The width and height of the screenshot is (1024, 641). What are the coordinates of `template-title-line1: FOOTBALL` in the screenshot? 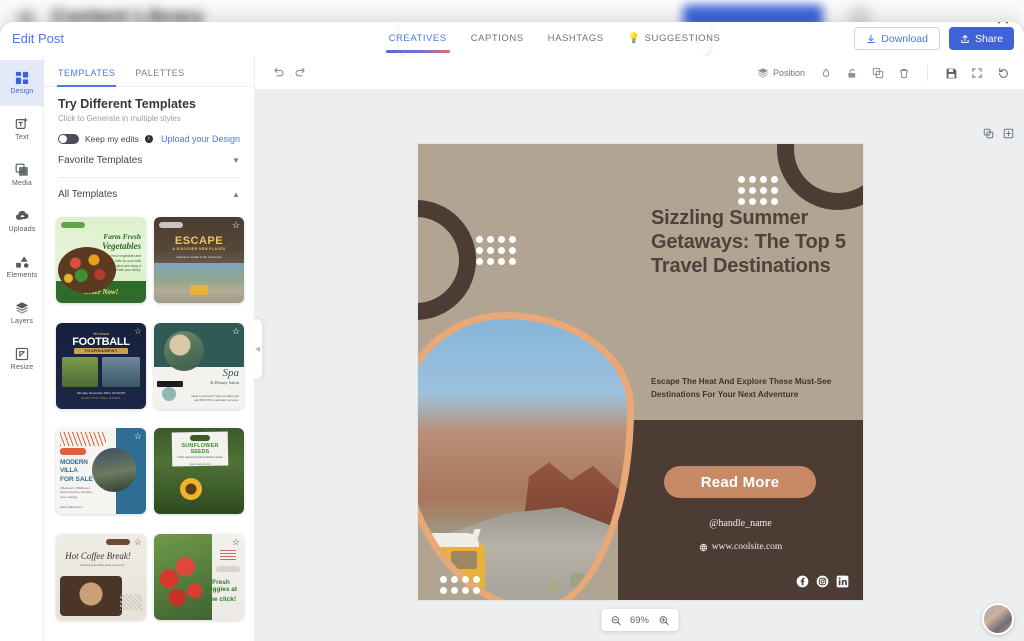 It's located at (101, 341).